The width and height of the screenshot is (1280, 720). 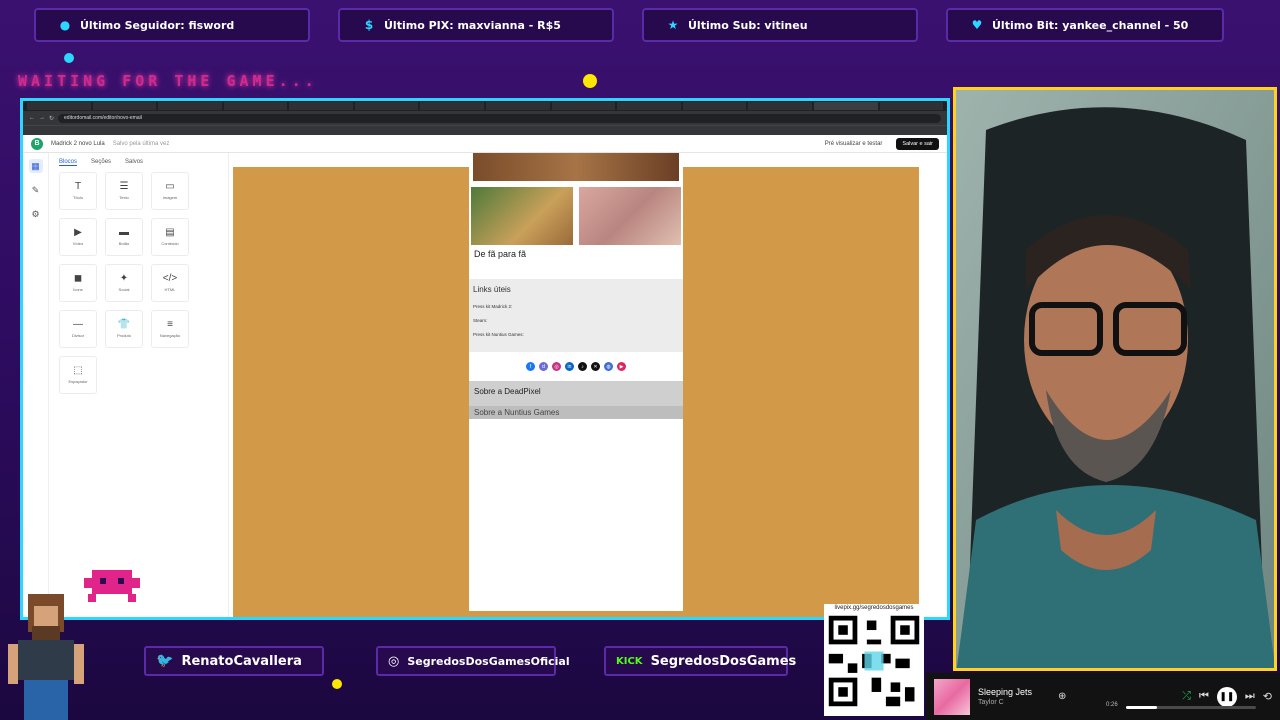 I want to click on block-item: ☰ Texto, so click(x=124, y=191).